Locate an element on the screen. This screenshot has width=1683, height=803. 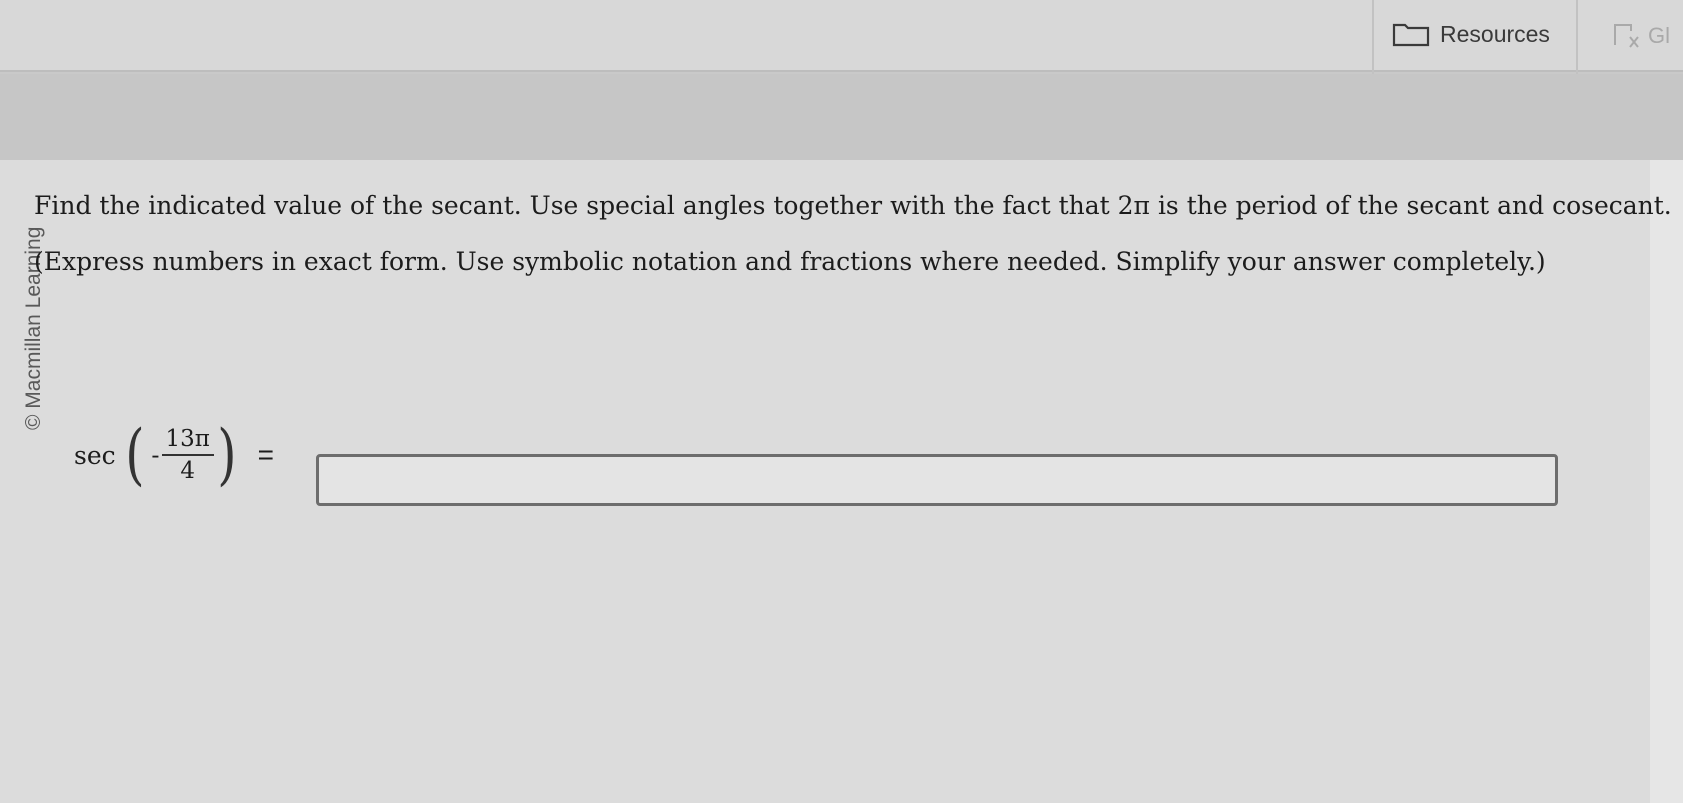
function-name: sec is located at coordinates (95, 455).